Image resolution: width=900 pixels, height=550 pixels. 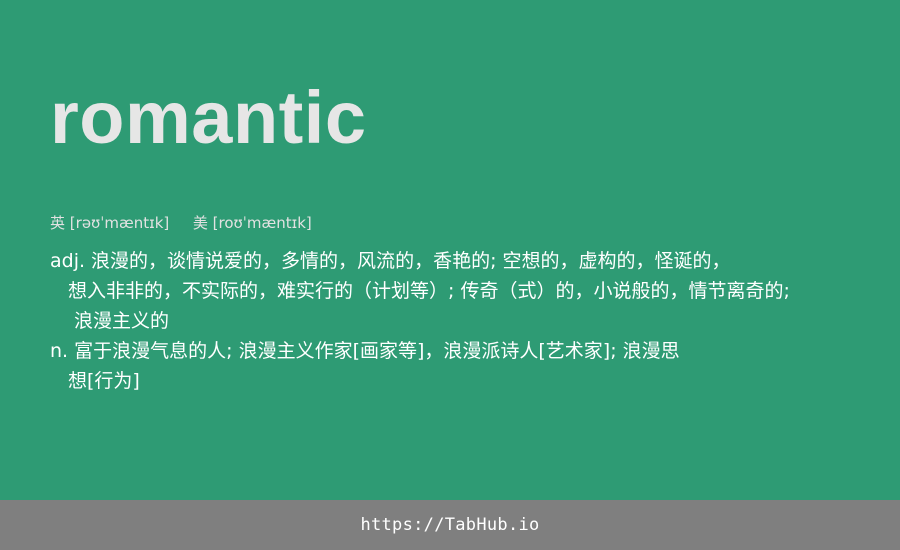 I want to click on noun-definition-line-1: n. 富于浪漫气息的人; 浪漫主义作家[画家等]，浪漫派诗人[艺术家]; 浪漫思, so click(x=365, y=351).